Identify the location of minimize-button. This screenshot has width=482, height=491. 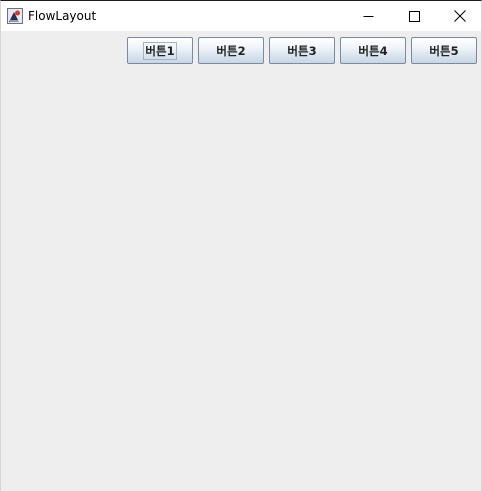
(368, 16).